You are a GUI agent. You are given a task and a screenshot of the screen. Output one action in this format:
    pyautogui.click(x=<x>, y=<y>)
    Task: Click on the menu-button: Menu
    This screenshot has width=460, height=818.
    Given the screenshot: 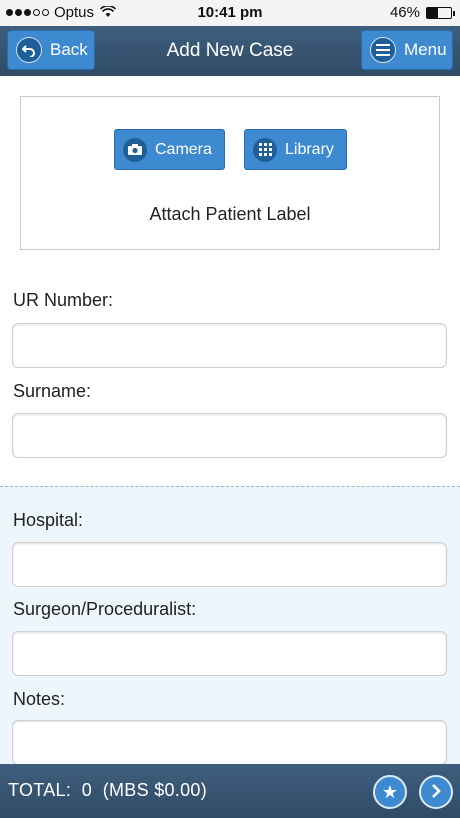 What is the action you would take?
    pyautogui.click(x=407, y=50)
    